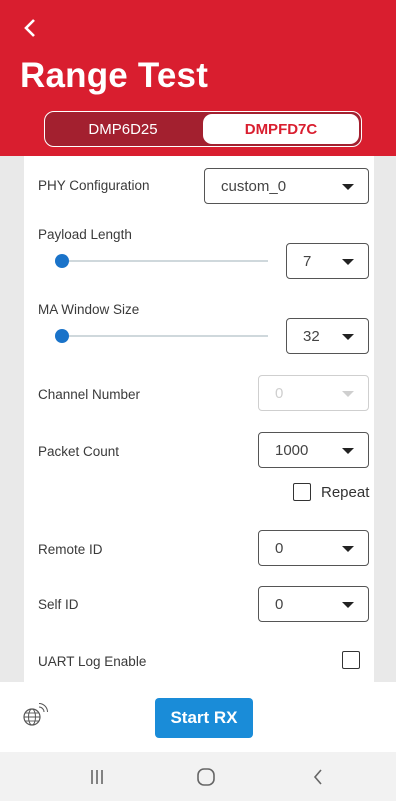 This screenshot has width=396, height=801. I want to click on start-rx-button: Start RX, so click(204, 718).